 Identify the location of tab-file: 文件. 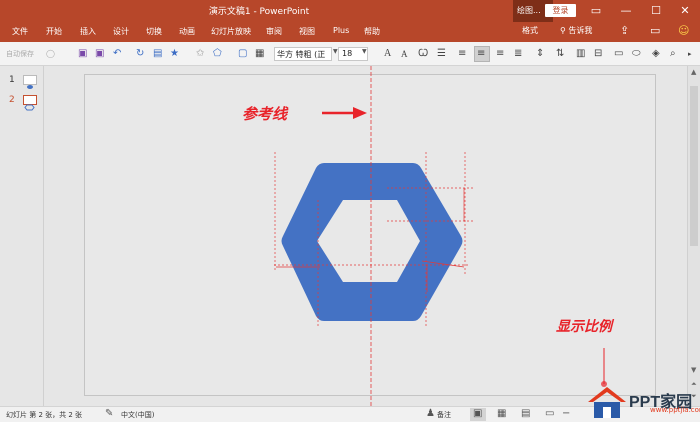
(20, 31).